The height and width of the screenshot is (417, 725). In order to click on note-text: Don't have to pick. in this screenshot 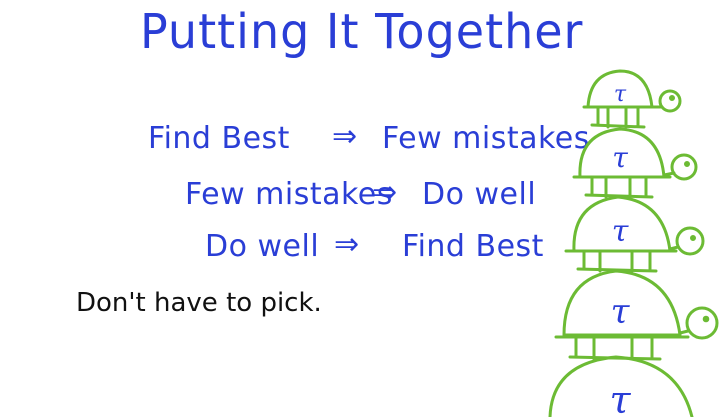, I will do `click(199, 303)`.